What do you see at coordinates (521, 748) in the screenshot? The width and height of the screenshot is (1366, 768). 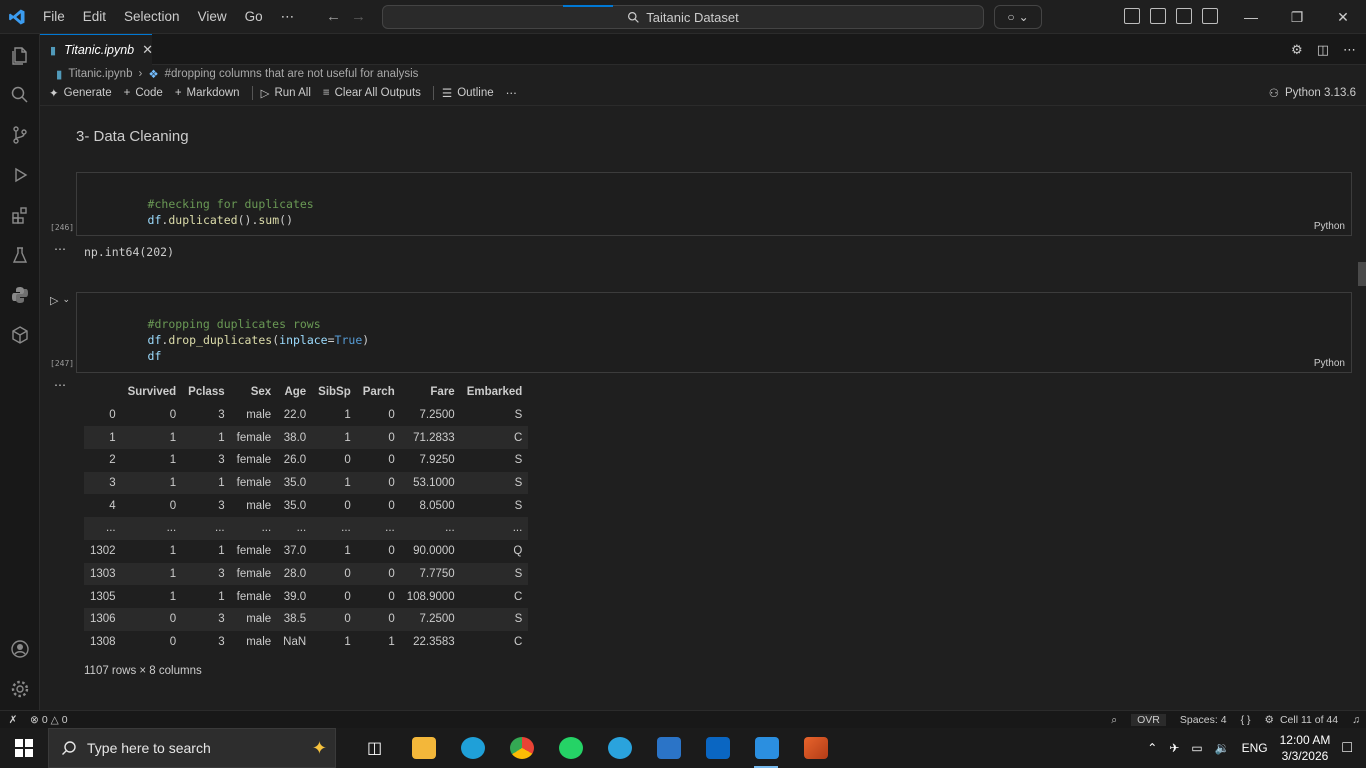 I see `chrome-browser-icon` at bounding box center [521, 748].